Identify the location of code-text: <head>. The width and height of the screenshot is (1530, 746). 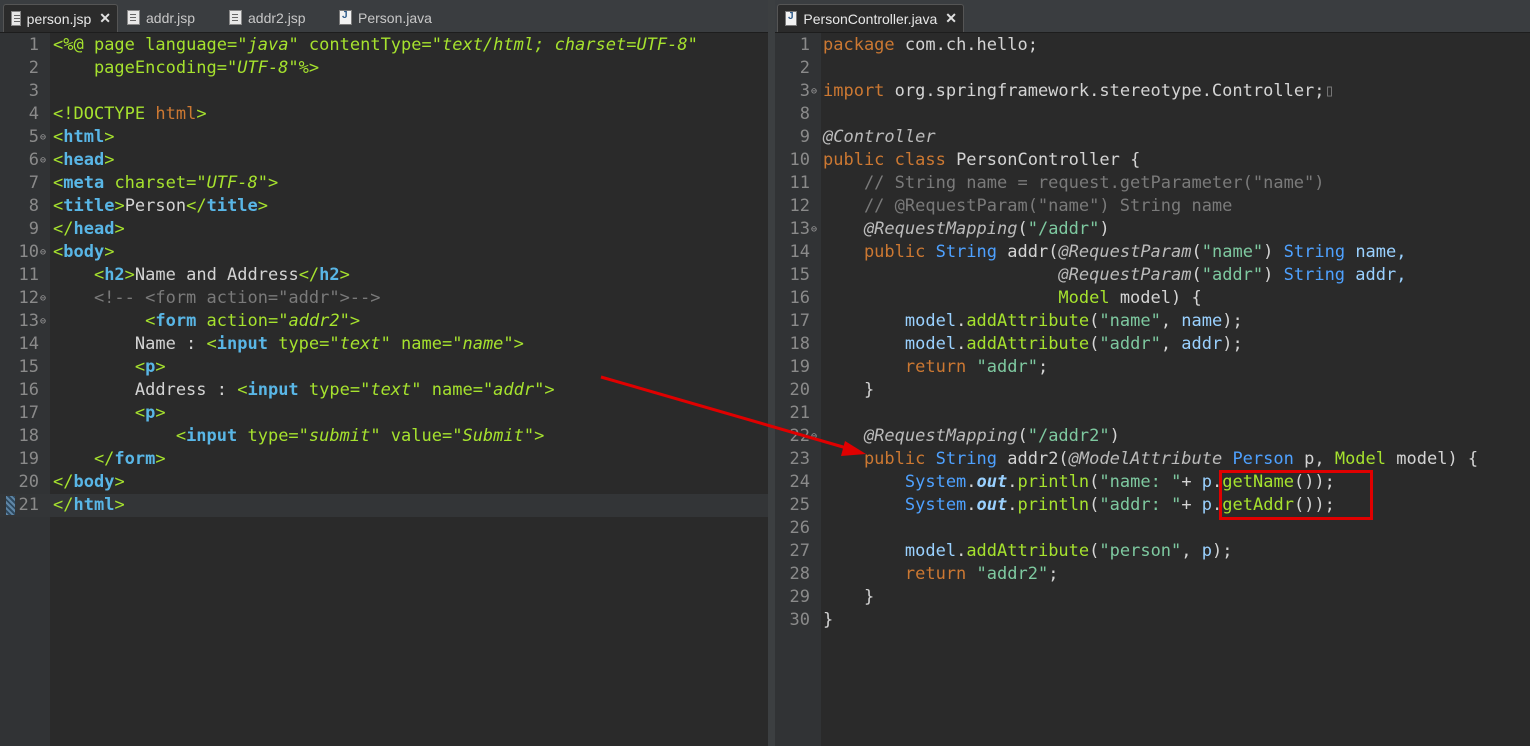
(83, 160).